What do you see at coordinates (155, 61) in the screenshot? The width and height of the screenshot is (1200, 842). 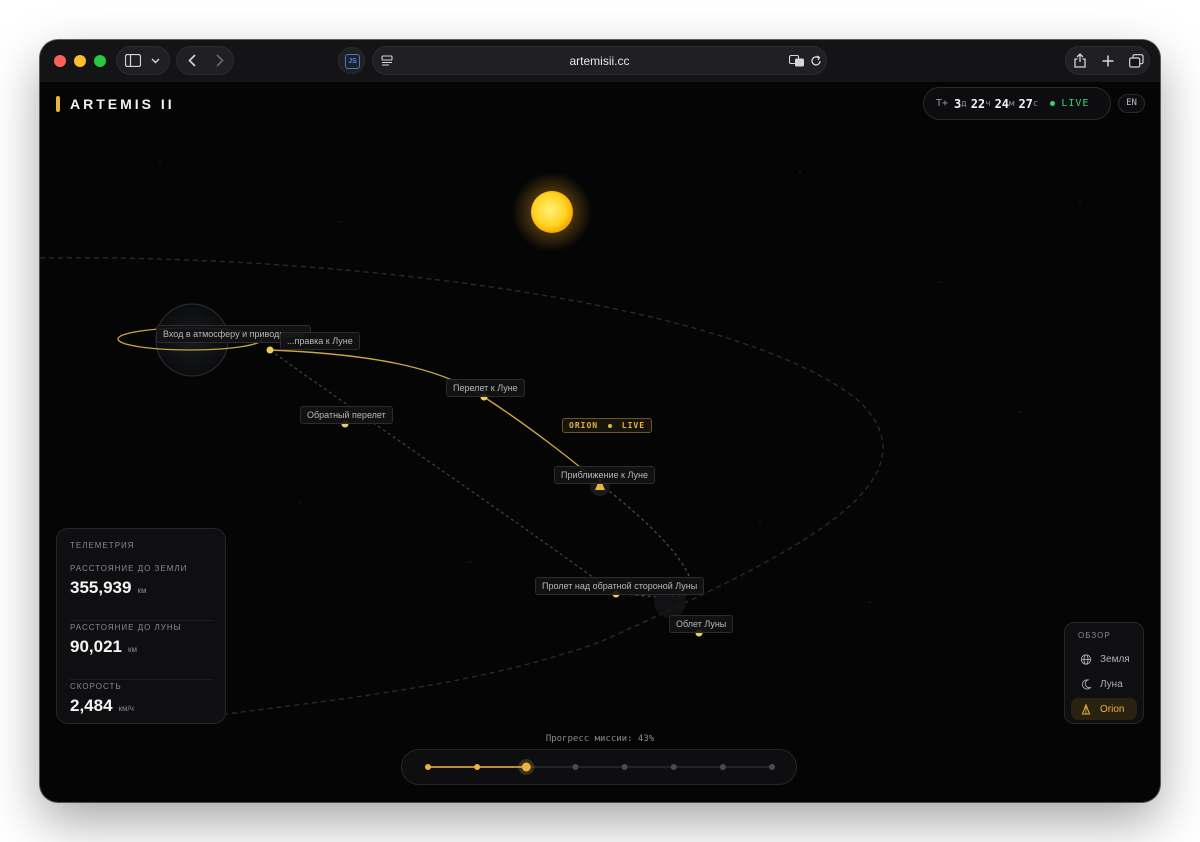 I see `chevron-down-icon` at bounding box center [155, 61].